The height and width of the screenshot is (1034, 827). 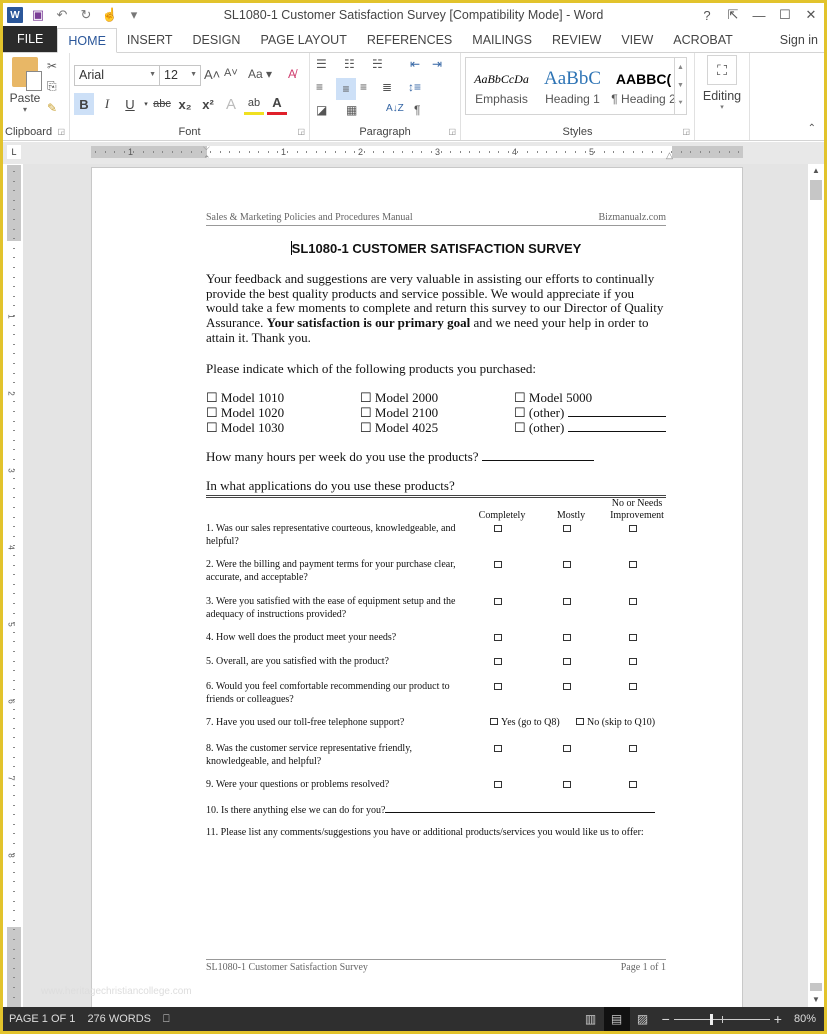 What do you see at coordinates (30, 39) in the screenshot?
I see `tab-file: FILE` at bounding box center [30, 39].